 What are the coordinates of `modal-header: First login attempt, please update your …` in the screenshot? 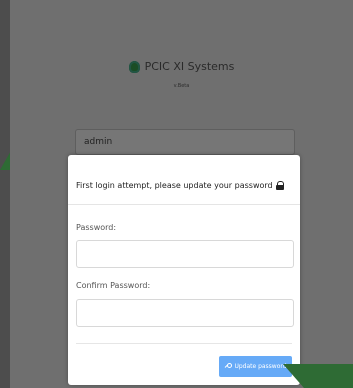 It's located at (184, 180).